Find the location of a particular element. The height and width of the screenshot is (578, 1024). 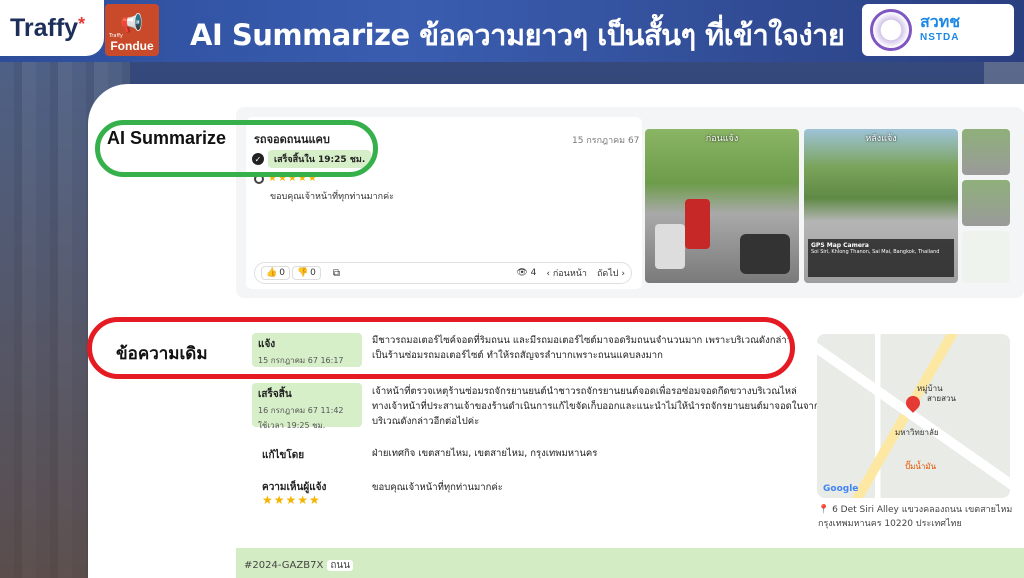

summary-date: 15 กรกฎาคม 67 is located at coordinates (606, 141).